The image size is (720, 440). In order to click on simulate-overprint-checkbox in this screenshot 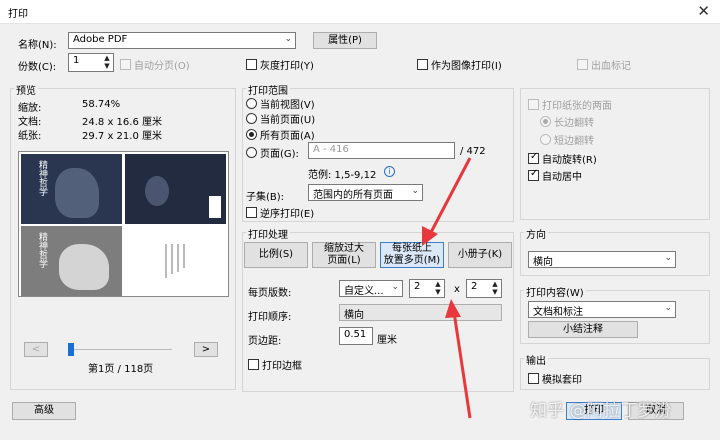, I will do `click(533, 378)`.